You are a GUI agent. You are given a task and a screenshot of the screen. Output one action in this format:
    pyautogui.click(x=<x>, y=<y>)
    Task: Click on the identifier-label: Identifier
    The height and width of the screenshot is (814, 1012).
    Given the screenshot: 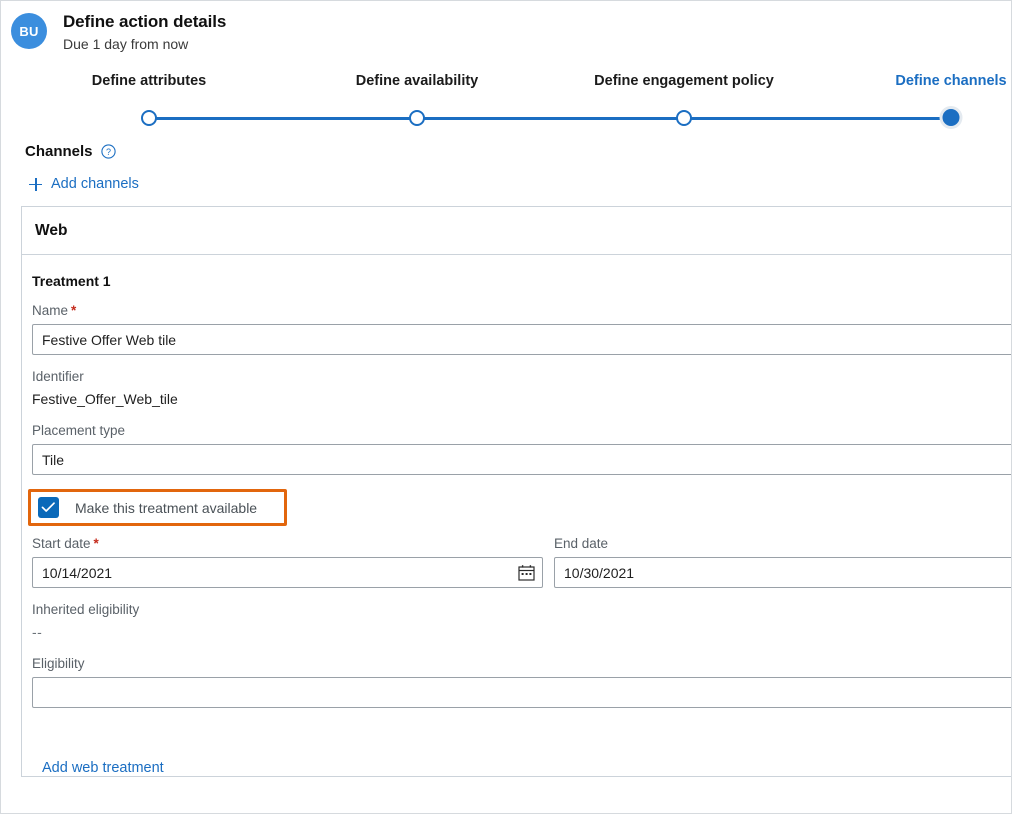 What is the action you would take?
    pyautogui.click(x=58, y=376)
    